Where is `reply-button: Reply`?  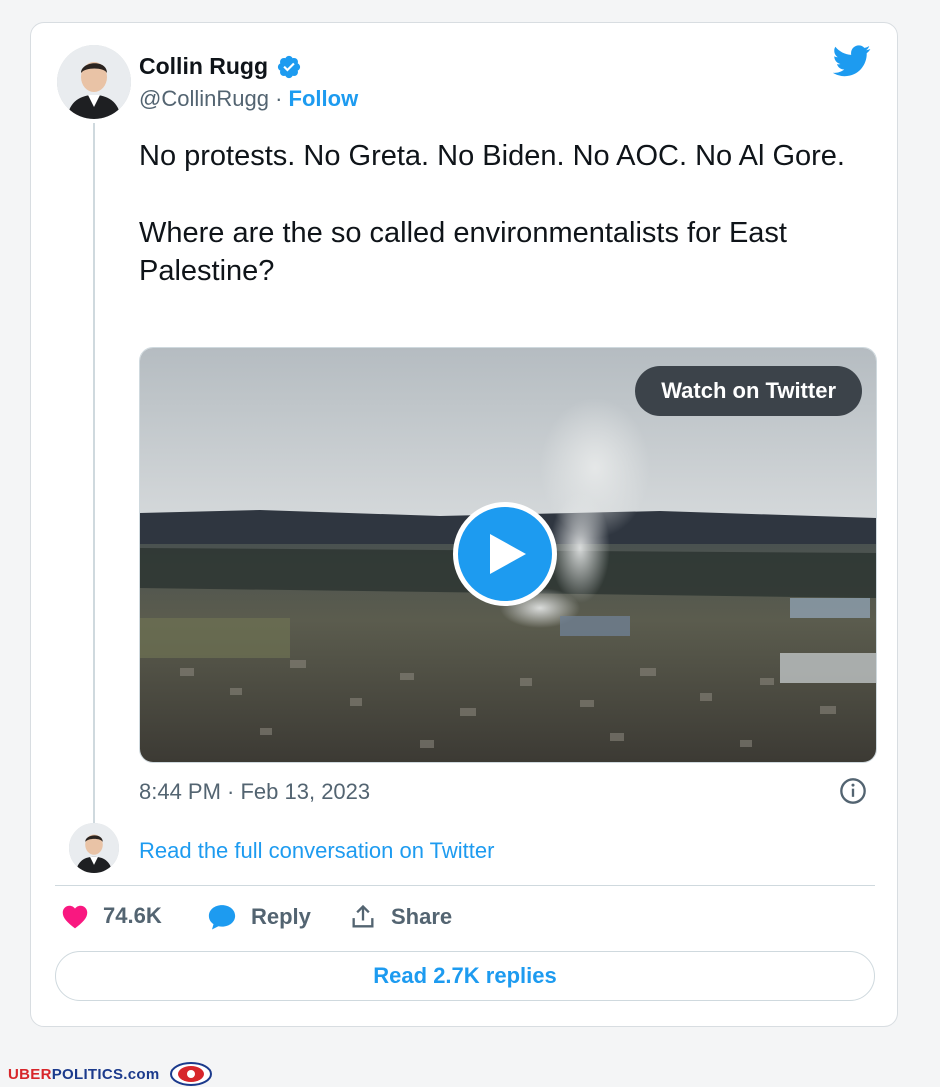
reply-button: Reply is located at coordinates (259, 917).